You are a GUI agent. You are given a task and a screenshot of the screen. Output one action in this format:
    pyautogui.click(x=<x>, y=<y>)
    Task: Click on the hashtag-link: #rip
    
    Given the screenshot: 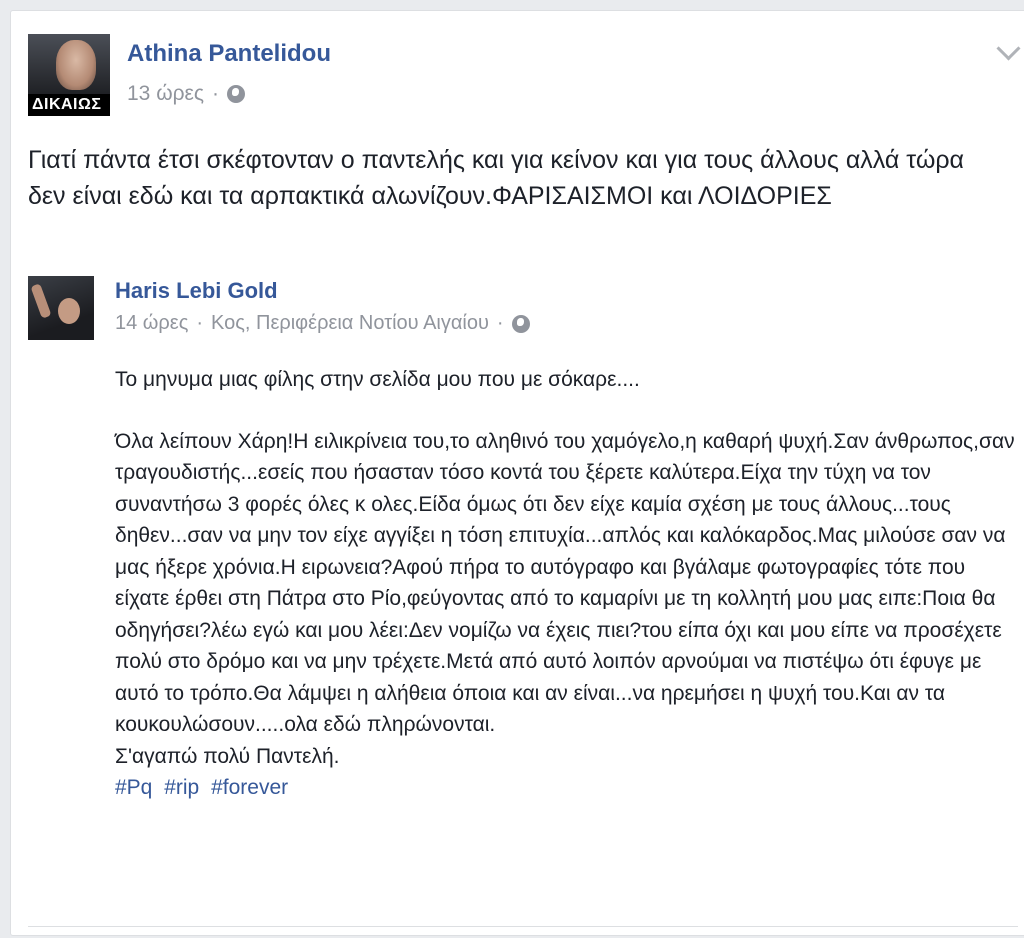 What is the action you would take?
    pyautogui.click(x=181, y=787)
    